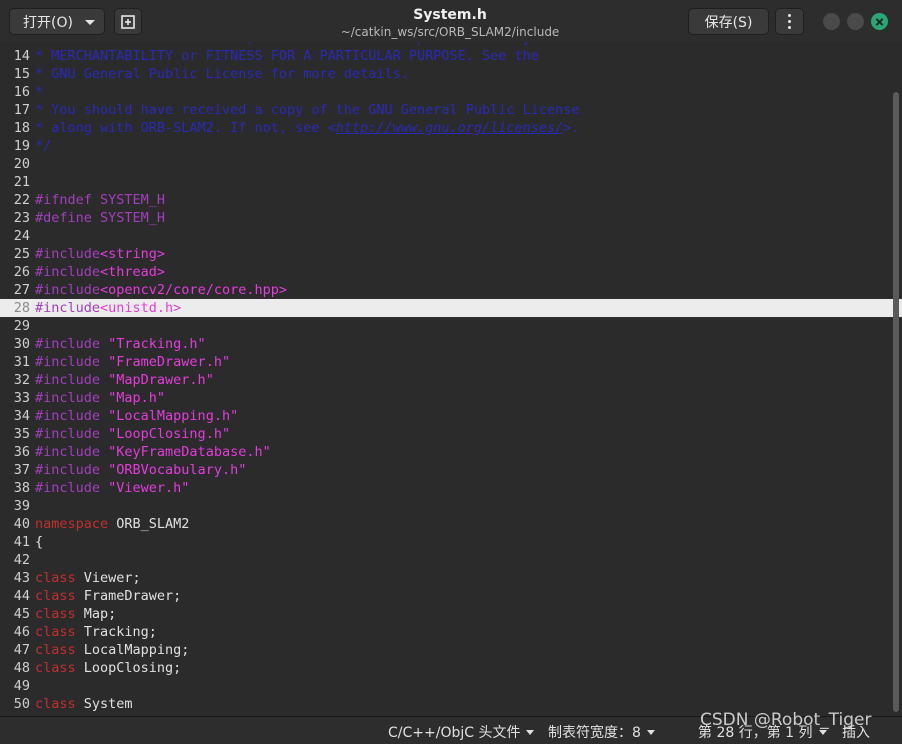 The width and height of the screenshot is (902, 744). What do you see at coordinates (451, 542) in the screenshot?
I see `code-line: 41 {` at bounding box center [451, 542].